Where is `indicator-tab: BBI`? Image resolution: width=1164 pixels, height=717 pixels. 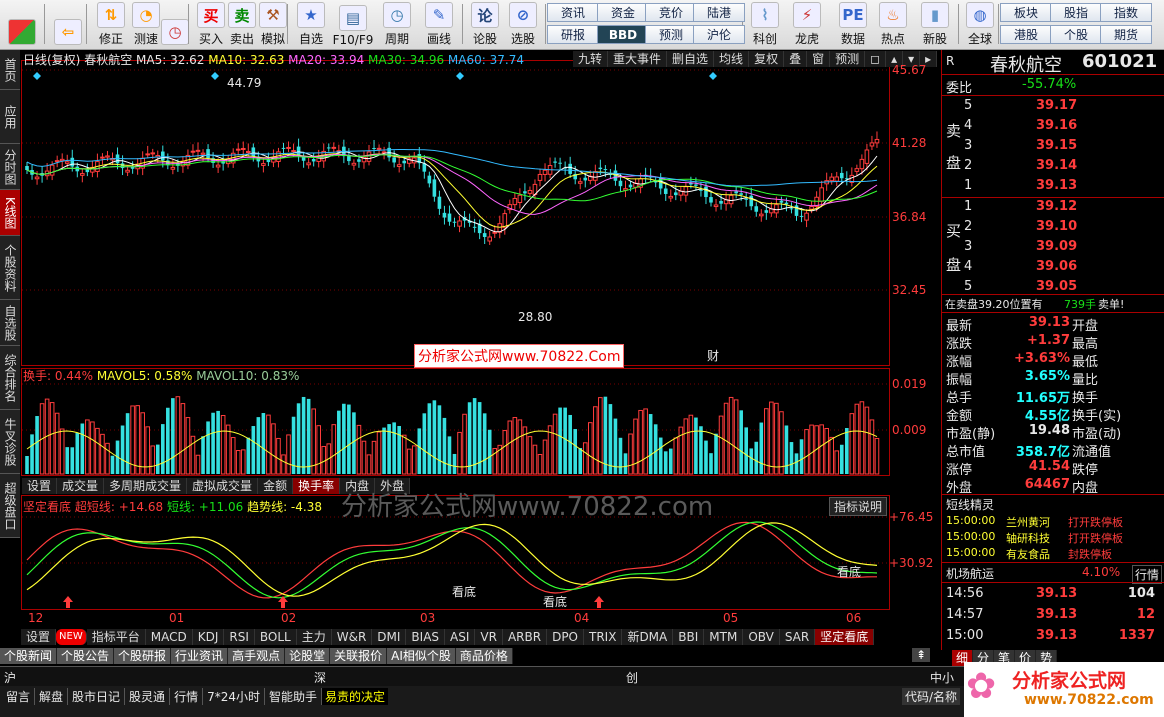
indicator-tab: BBI is located at coordinates (689, 637).